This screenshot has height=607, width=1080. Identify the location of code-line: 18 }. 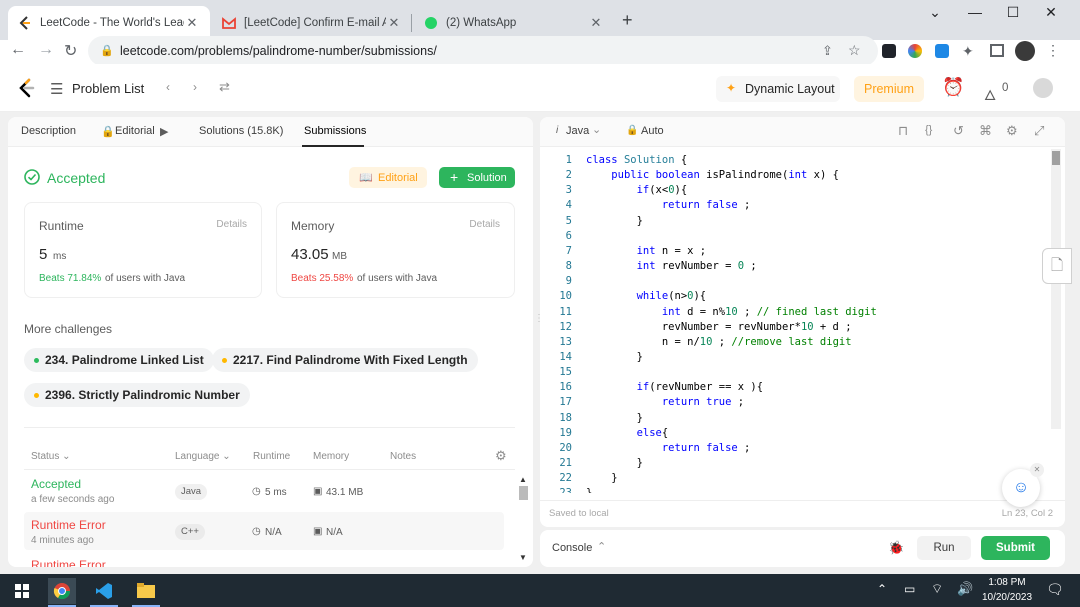
(795, 418).